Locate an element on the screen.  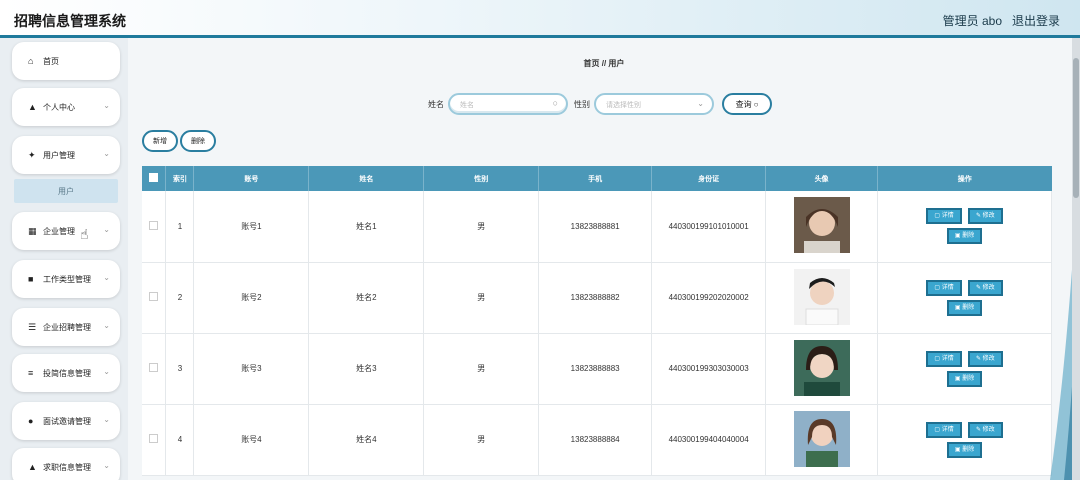
cell-account: 账号4 is located at coordinates (251, 440).